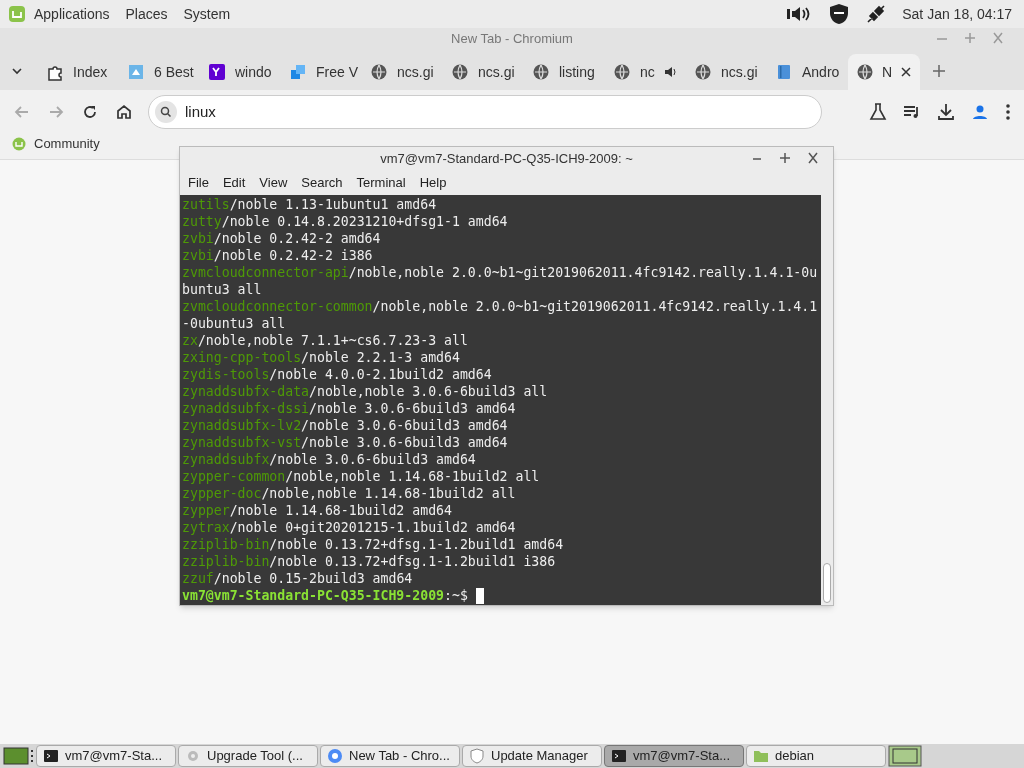  What do you see at coordinates (18, 756) in the screenshot?
I see `show-desktop-icon` at bounding box center [18, 756].